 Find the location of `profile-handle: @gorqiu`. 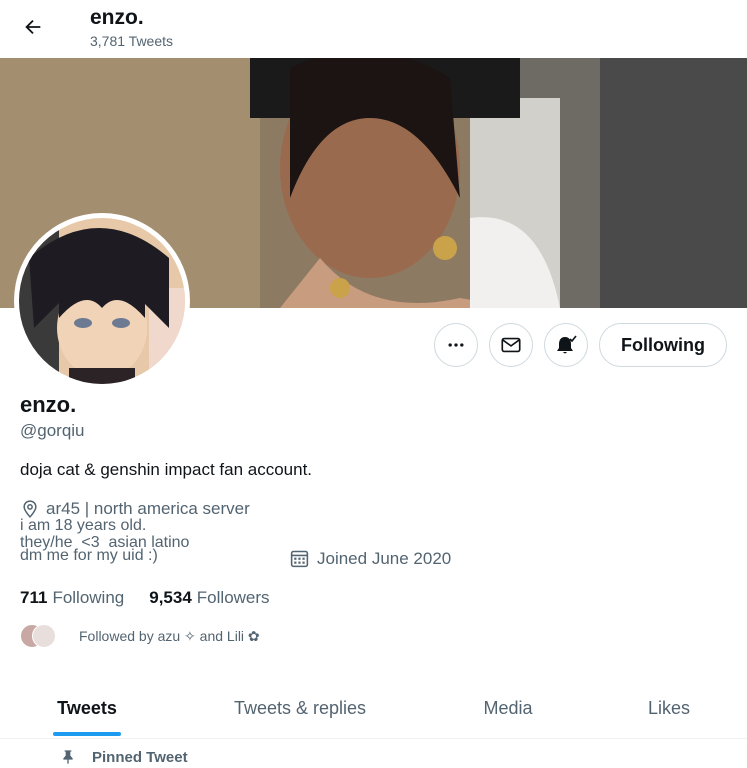

profile-handle: @gorqiu is located at coordinates (52, 430).